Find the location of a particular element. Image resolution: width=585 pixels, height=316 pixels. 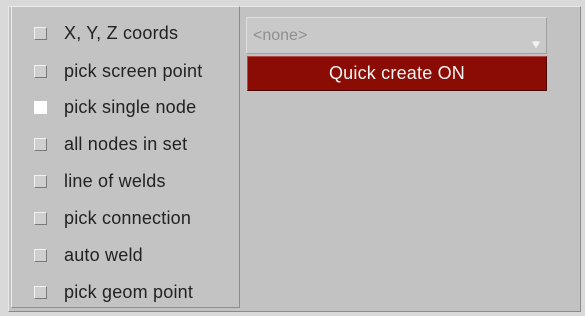

quick-create-button: Quick create ON is located at coordinates (397, 73).